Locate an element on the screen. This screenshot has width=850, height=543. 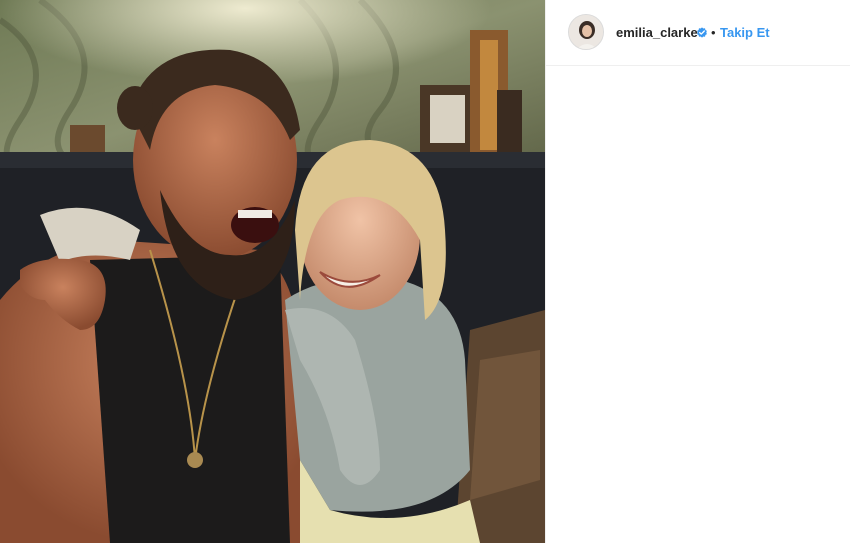
verified-badge-icon is located at coordinates (702, 32).